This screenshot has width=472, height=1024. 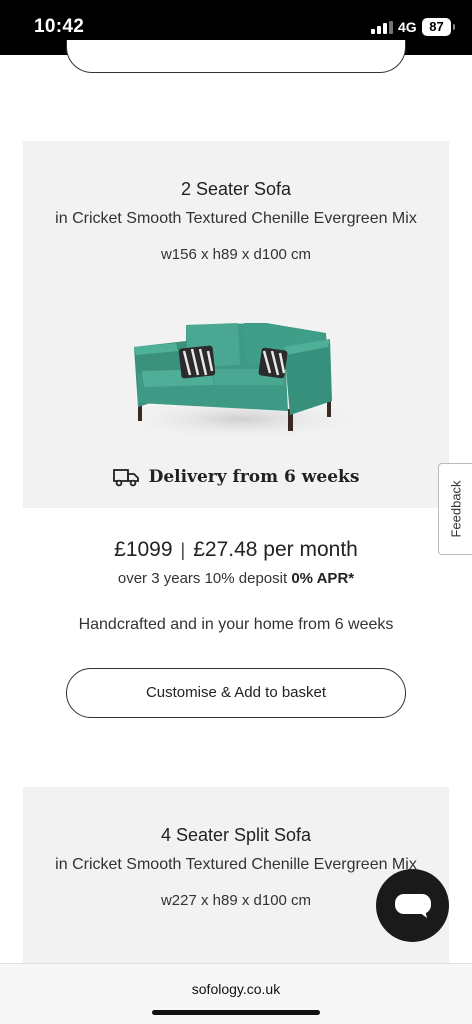 What do you see at coordinates (236, 989) in the screenshot?
I see `url-text: sofology.co.uk` at bounding box center [236, 989].